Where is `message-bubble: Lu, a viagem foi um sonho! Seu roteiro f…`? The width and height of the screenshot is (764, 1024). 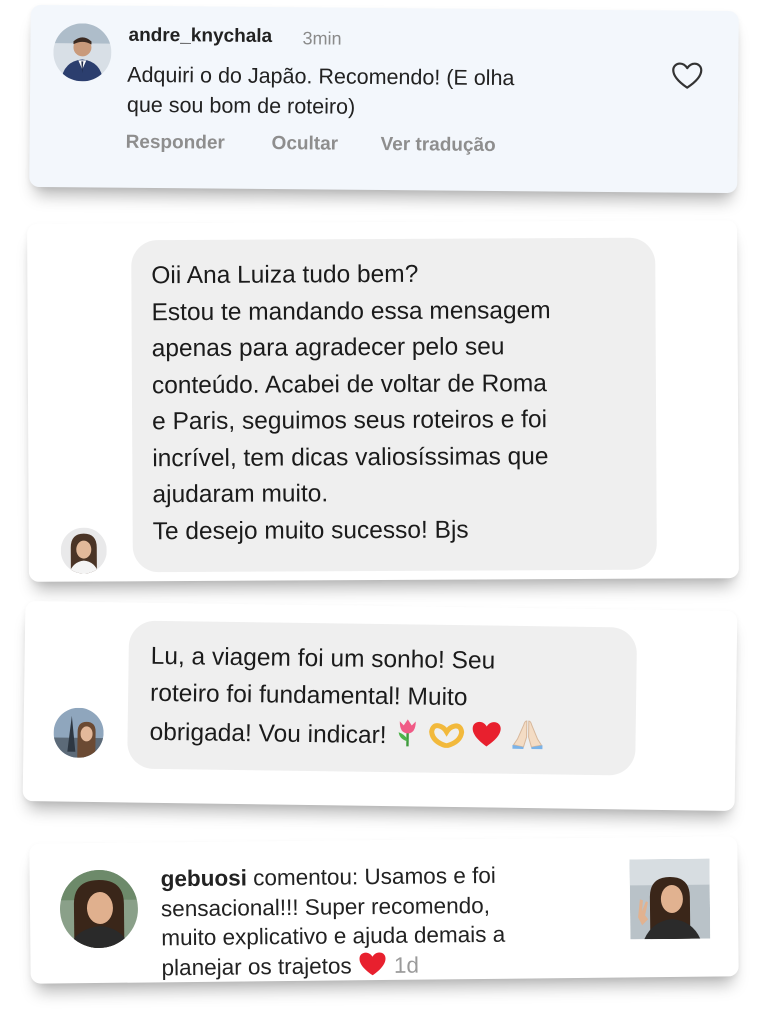
message-bubble: Lu, a viagem foi um sonho! Seu roteiro f… is located at coordinates (382, 698).